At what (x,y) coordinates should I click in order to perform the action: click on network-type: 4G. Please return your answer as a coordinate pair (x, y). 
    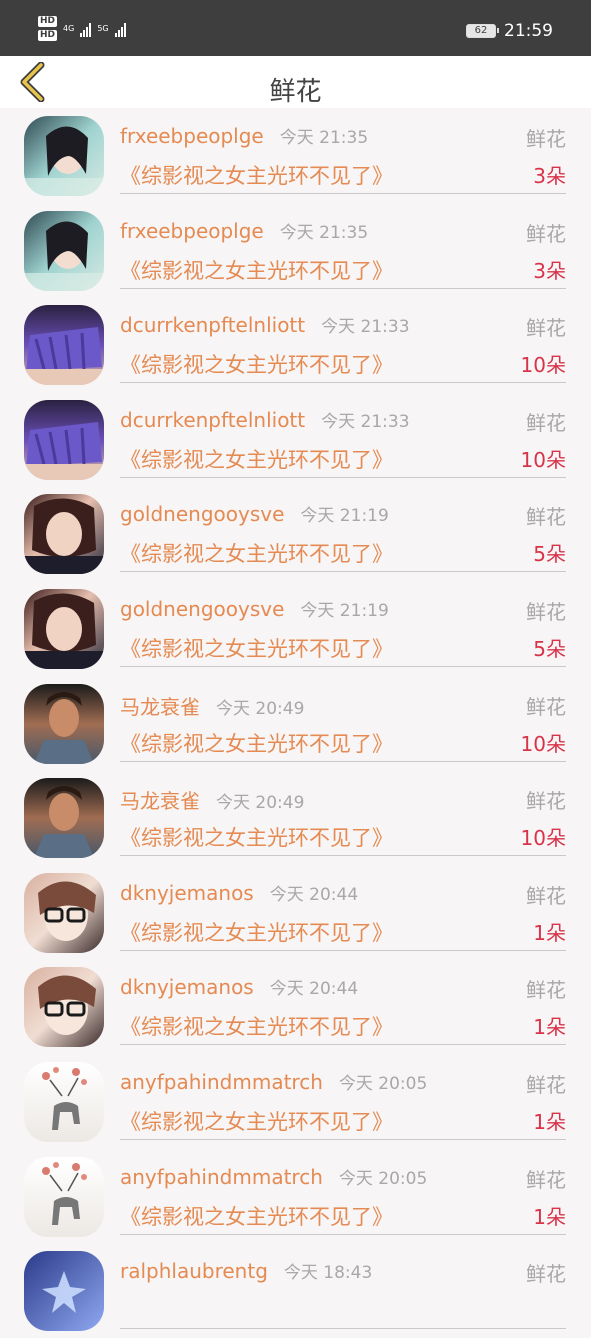
    Looking at the image, I should click on (69, 28).